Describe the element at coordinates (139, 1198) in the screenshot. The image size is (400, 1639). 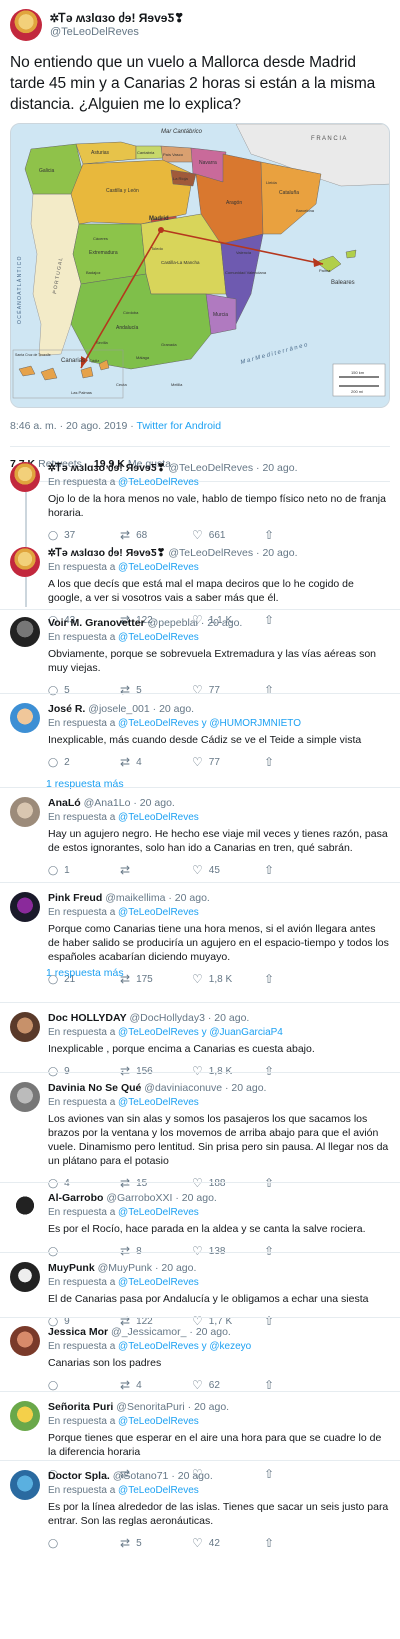
I see `reply-author-handle: @GarroboXXI` at that location.